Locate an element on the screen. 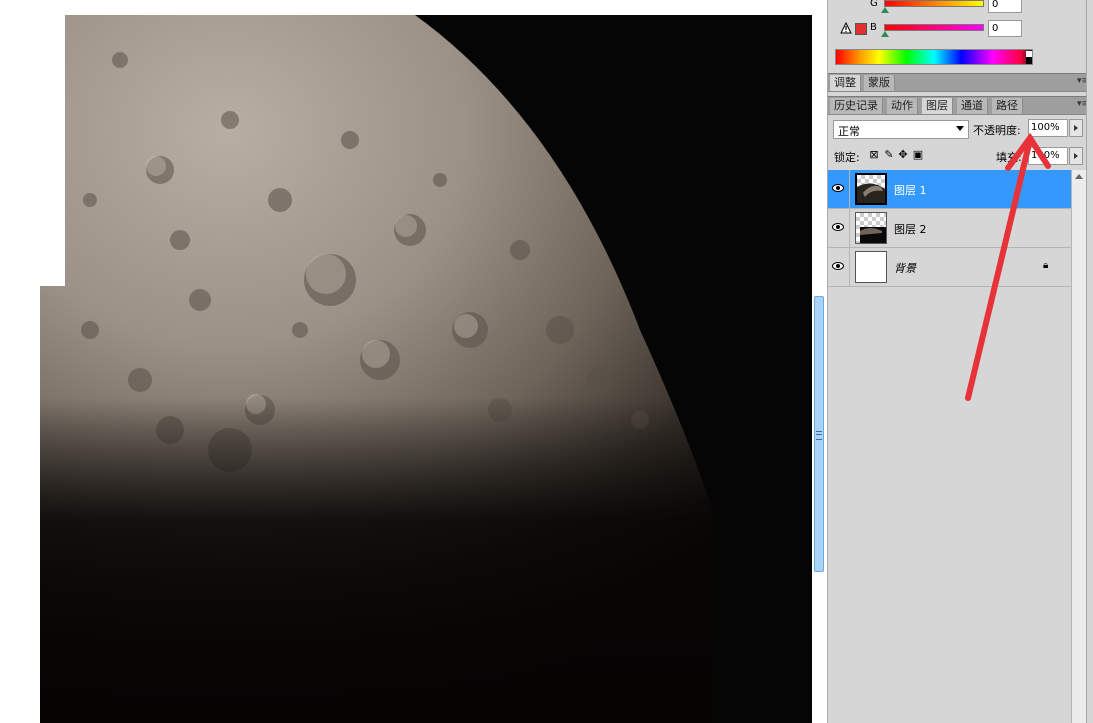  lock-transparent-pixels-icon: ⊠ is located at coordinates (874, 154).